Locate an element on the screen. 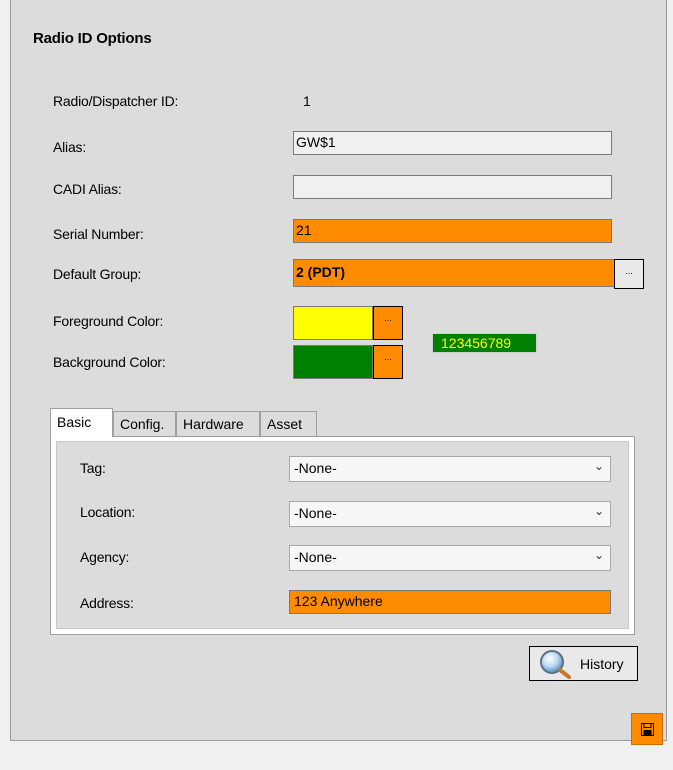 This screenshot has width=673, height=770. serial-number-label: Serial Number: is located at coordinates (98, 234).